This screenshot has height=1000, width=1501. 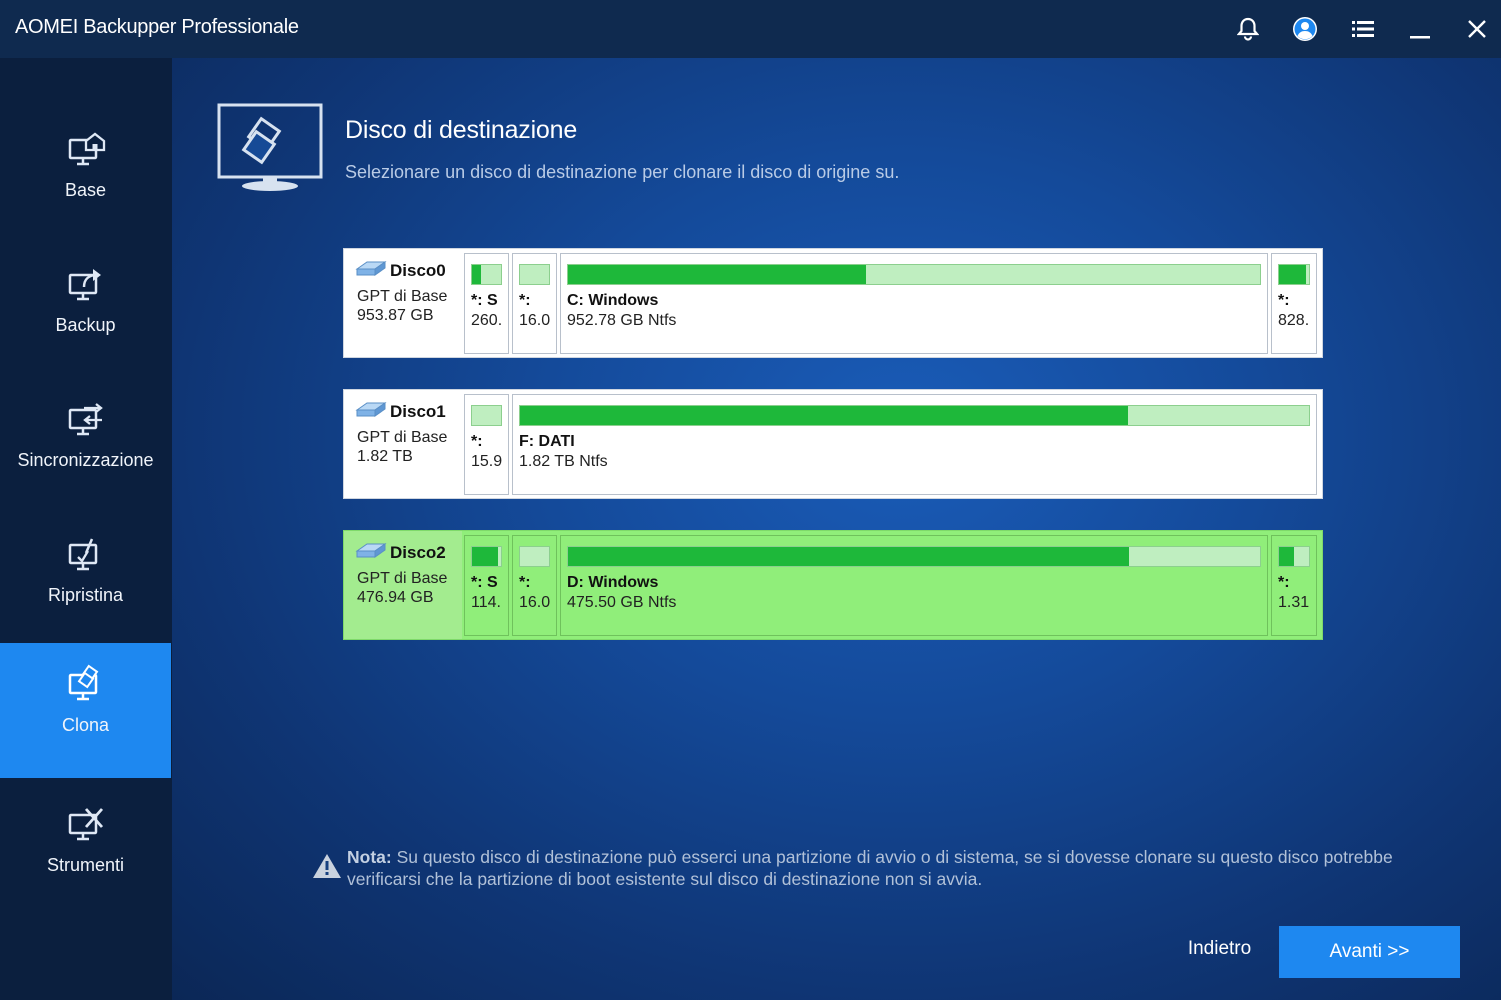 What do you see at coordinates (1363, 29) in the screenshot?
I see `menu-icon` at bounding box center [1363, 29].